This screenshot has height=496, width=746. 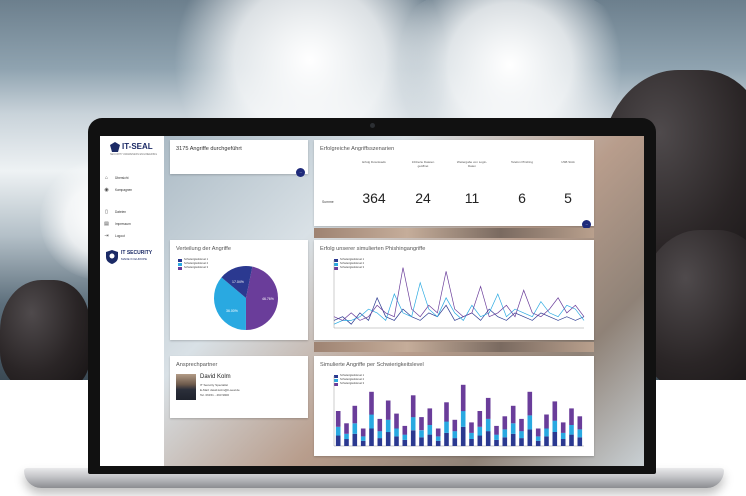 I want to click on badge-subtitle: MADE IN EUROPE, so click(x=134, y=259).